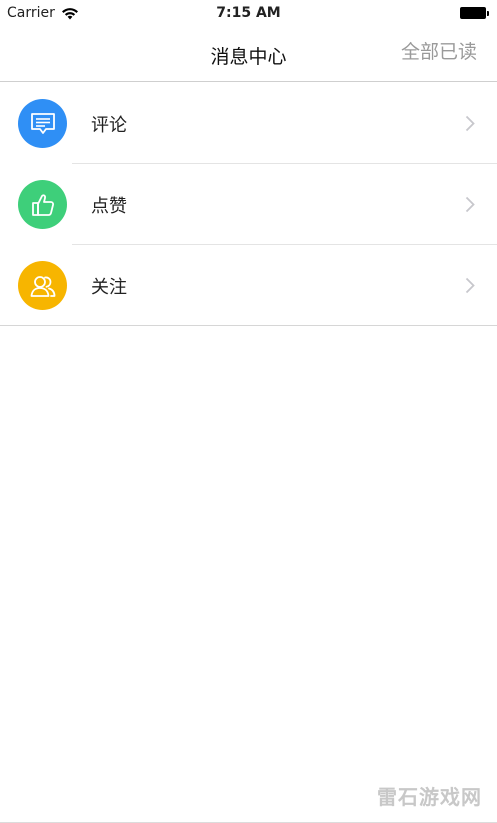 The image size is (497, 823). Describe the element at coordinates (109, 125) in the screenshot. I see `list-item-label: 评论` at that location.